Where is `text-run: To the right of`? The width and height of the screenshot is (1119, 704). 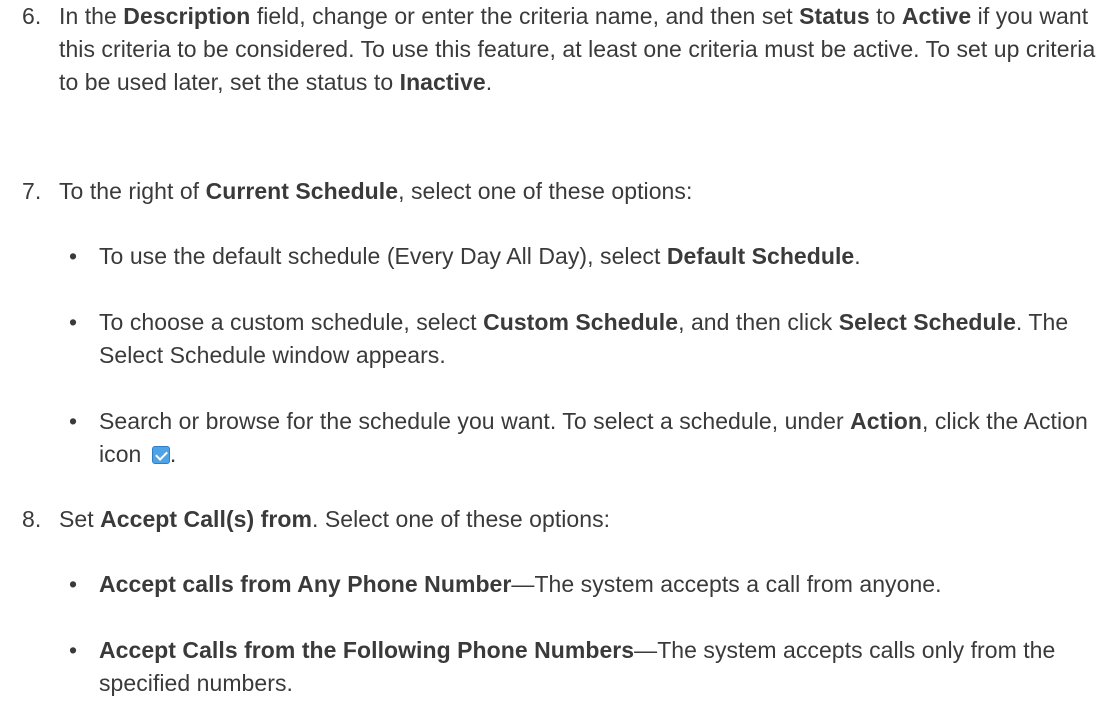 text-run: To the right of is located at coordinates (132, 191).